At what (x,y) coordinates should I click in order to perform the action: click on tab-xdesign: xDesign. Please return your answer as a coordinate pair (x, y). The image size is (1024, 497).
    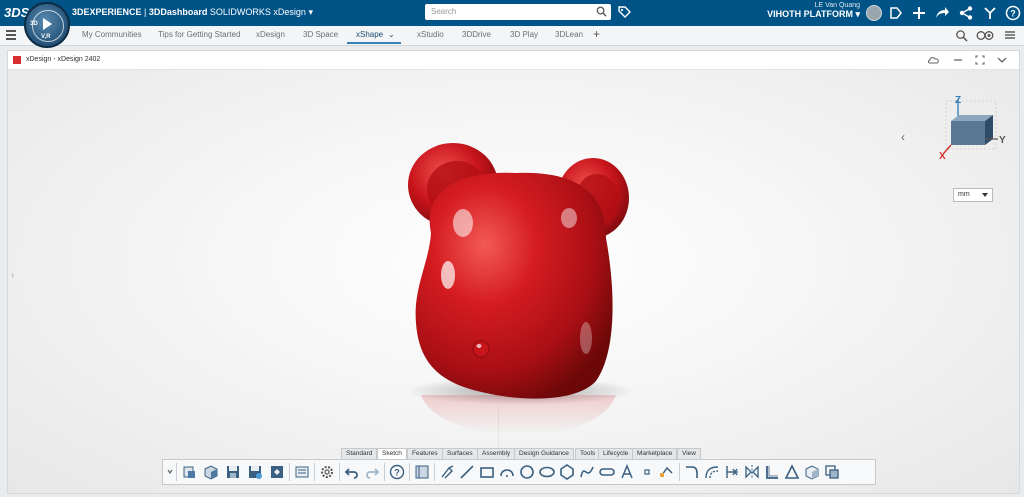
    Looking at the image, I should click on (270, 34).